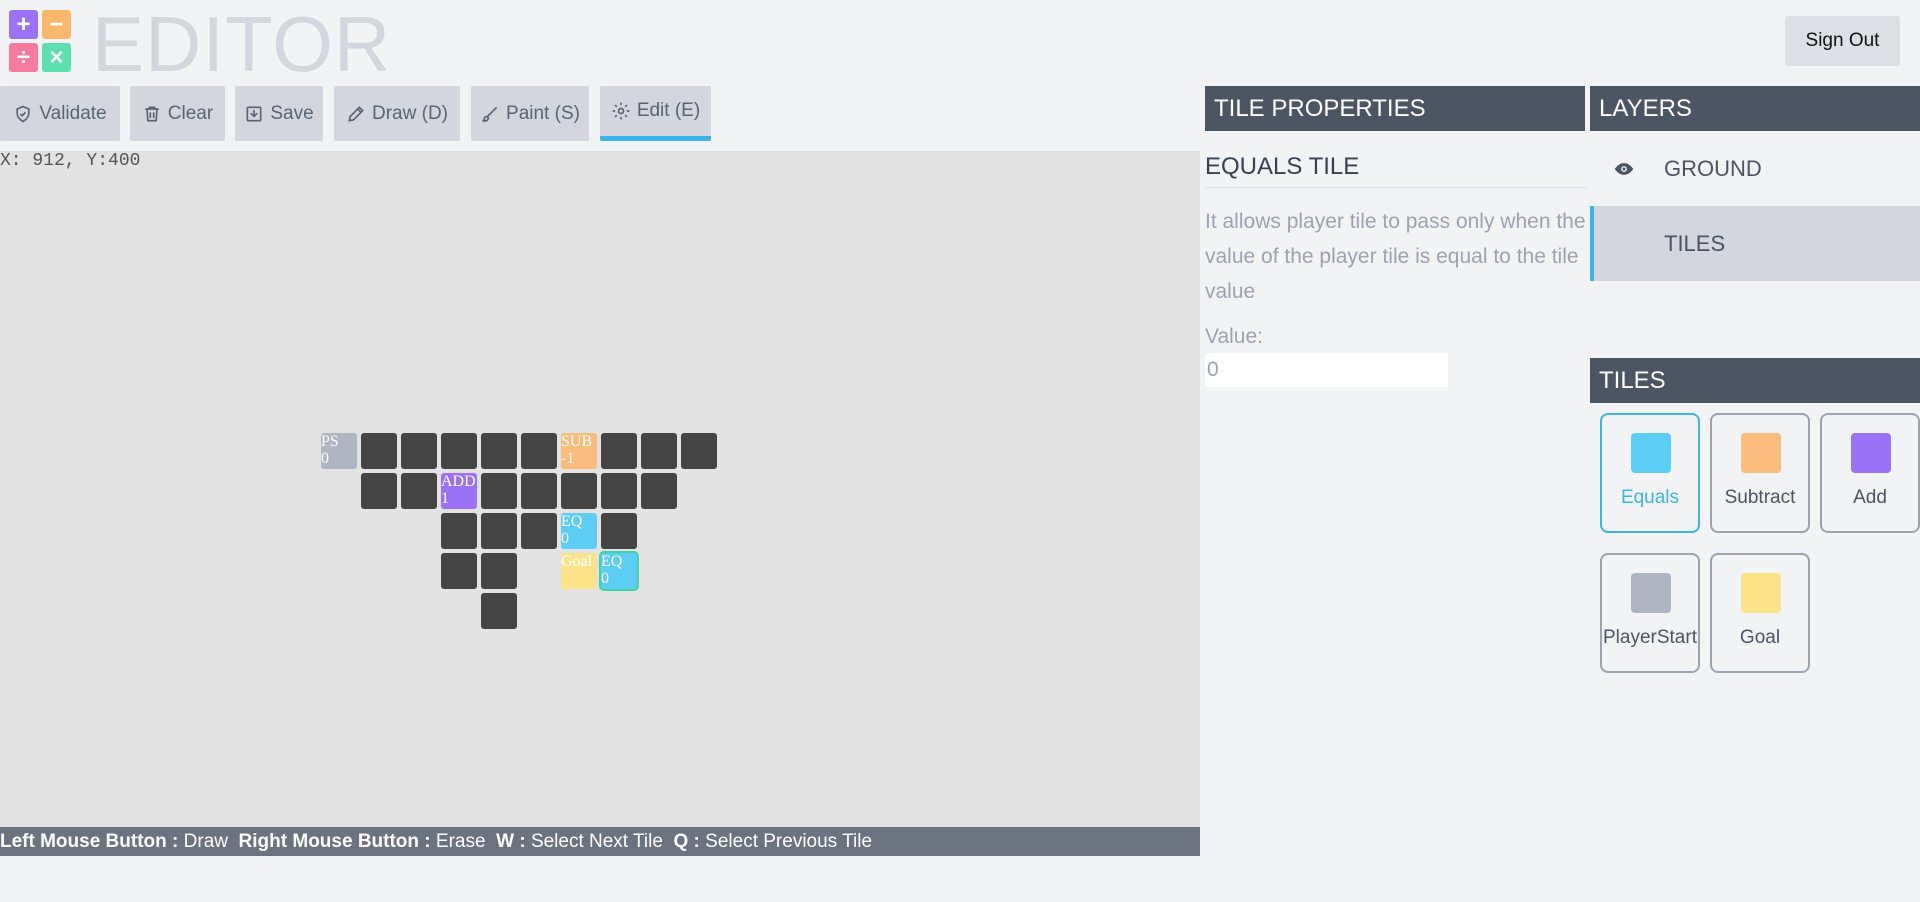  What do you see at coordinates (460, 841) in the screenshot?
I see `shortcut-action: Erase` at bounding box center [460, 841].